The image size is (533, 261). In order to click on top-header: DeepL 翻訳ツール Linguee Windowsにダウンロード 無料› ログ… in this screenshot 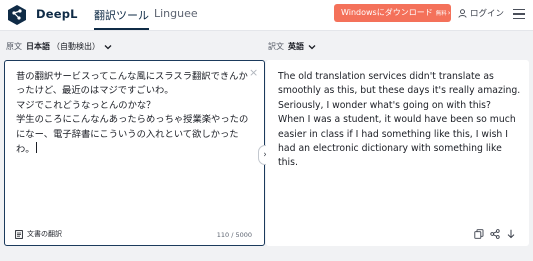, I will do `click(266, 15)`.